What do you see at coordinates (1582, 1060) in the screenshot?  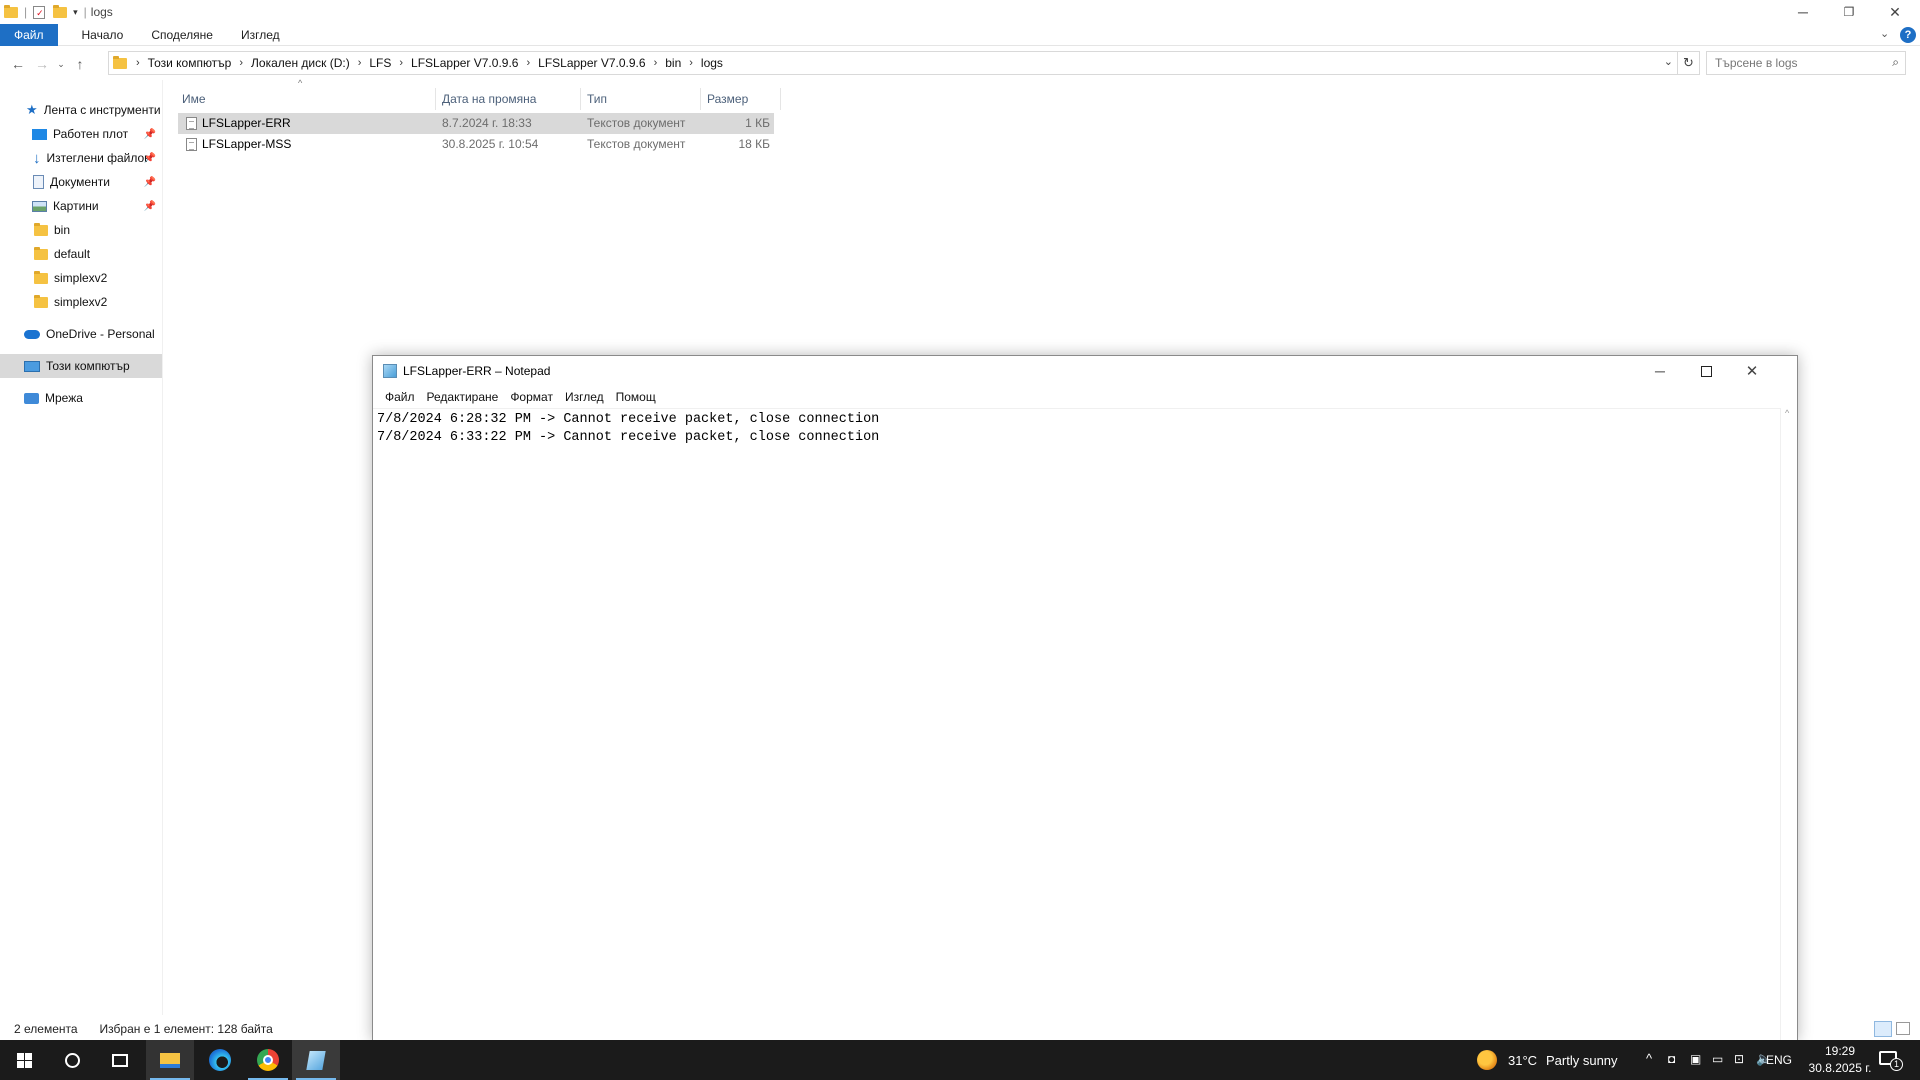 I see `weather-desc: Partly sunny` at bounding box center [1582, 1060].